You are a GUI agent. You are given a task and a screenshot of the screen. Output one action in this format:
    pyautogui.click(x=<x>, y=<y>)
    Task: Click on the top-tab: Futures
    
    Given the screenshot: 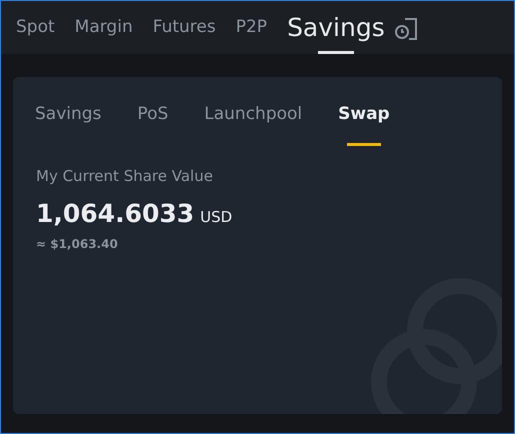 What is the action you would take?
    pyautogui.click(x=184, y=27)
    